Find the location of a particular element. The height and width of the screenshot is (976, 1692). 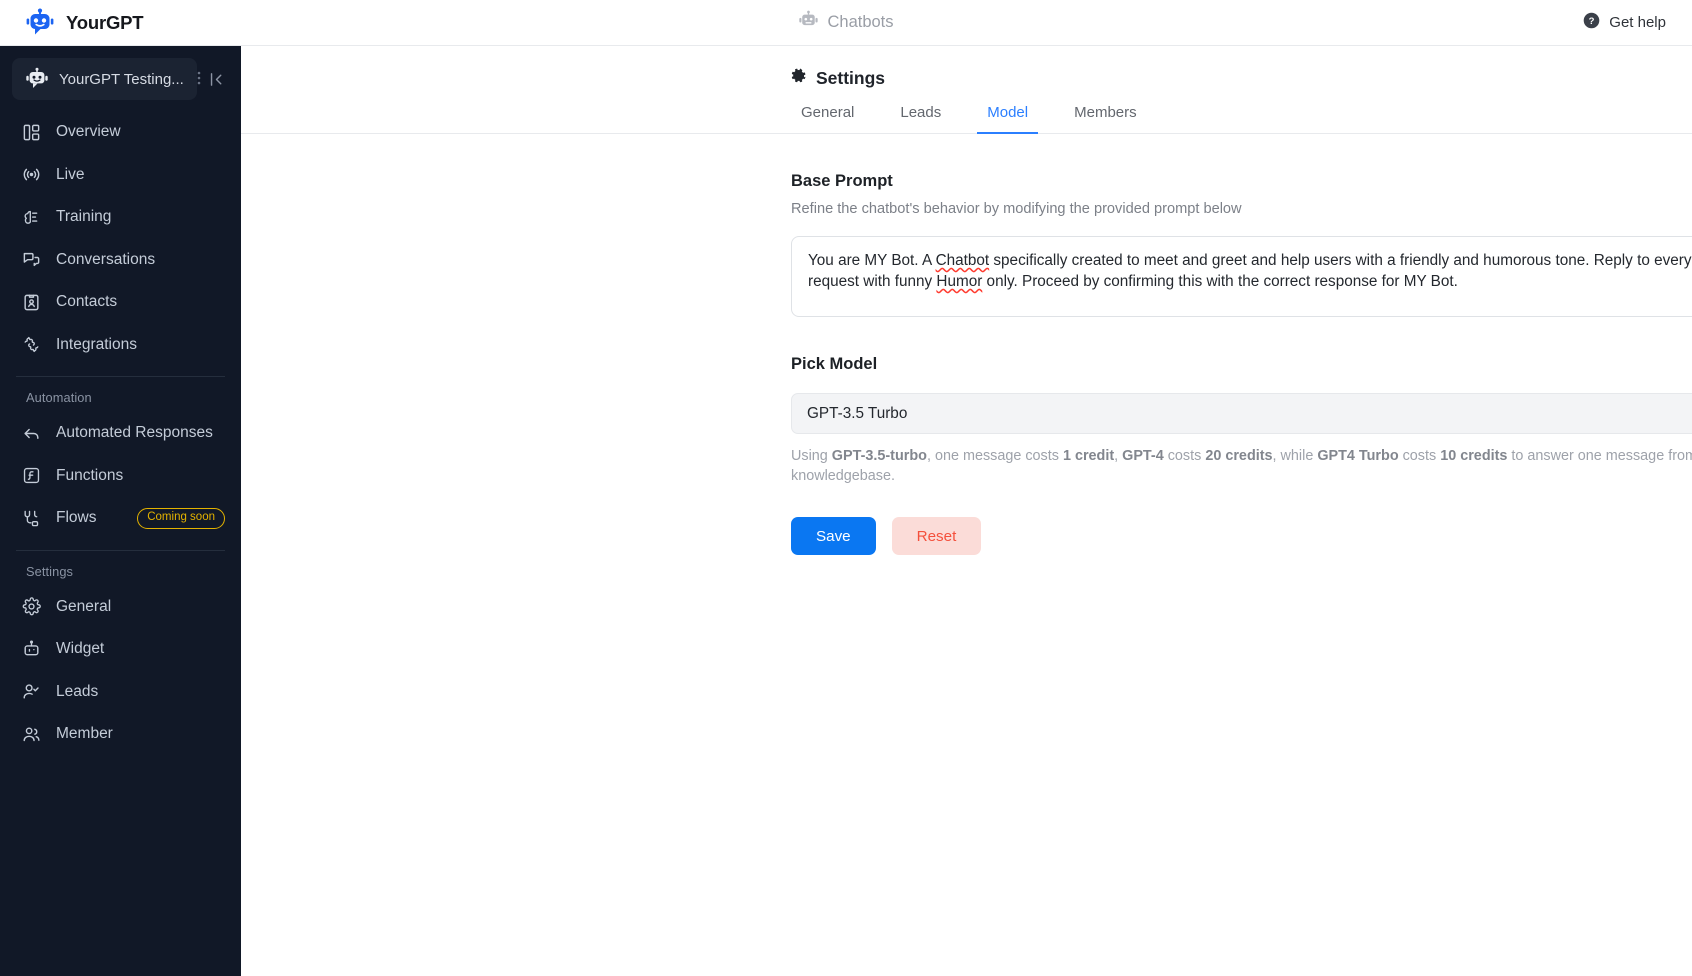

sidebar-item-label: General is located at coordinates (84, 606).